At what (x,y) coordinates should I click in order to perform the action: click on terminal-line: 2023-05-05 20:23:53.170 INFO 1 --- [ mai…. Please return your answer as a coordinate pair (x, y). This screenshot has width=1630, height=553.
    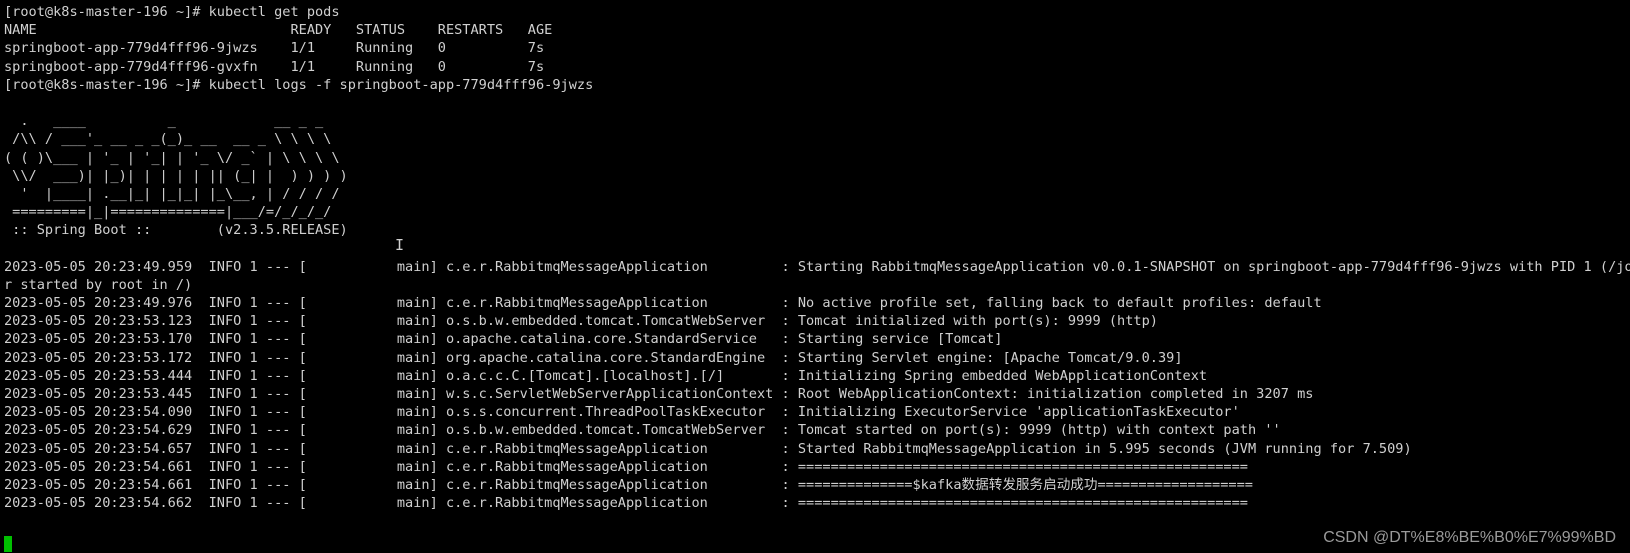
    Looking at the image, I should click on (503, 339).